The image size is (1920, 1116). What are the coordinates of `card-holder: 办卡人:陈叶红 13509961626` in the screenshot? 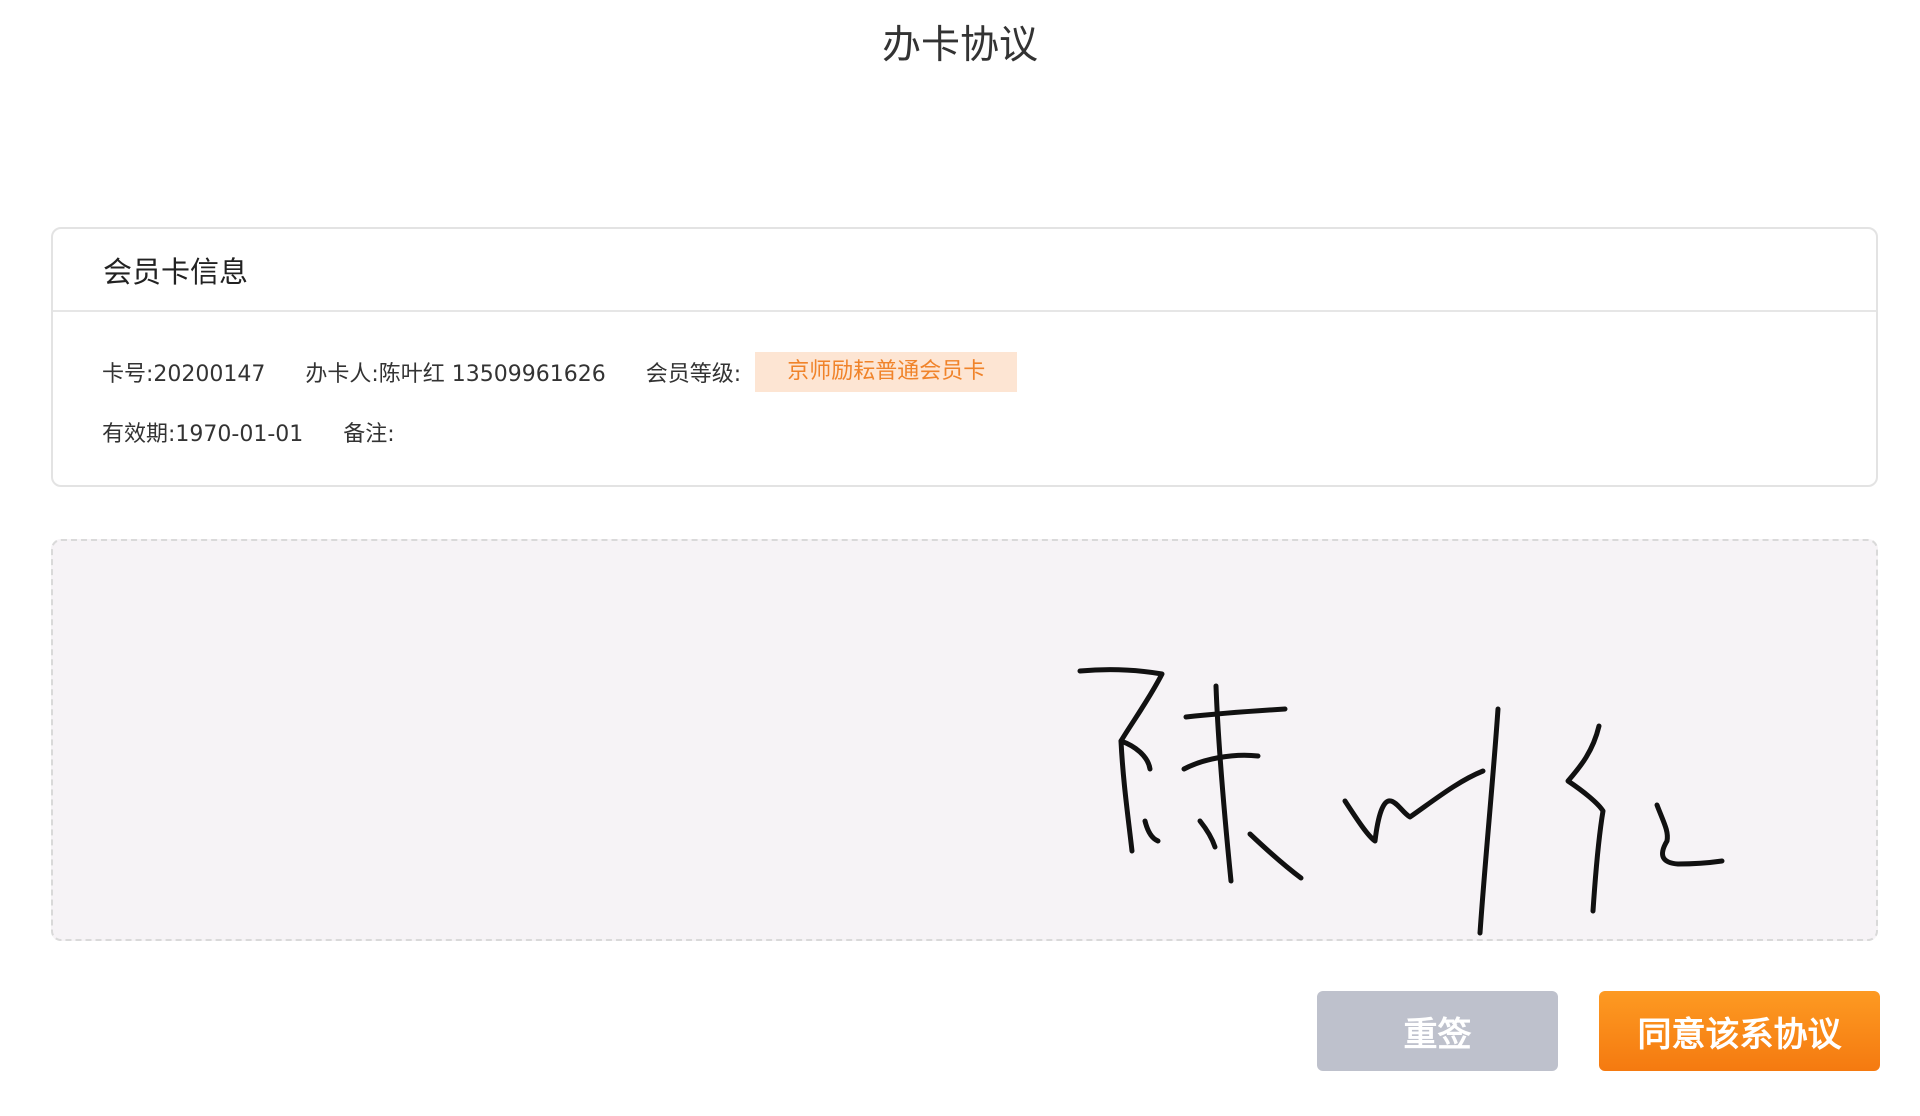 It's located at (455, 374).